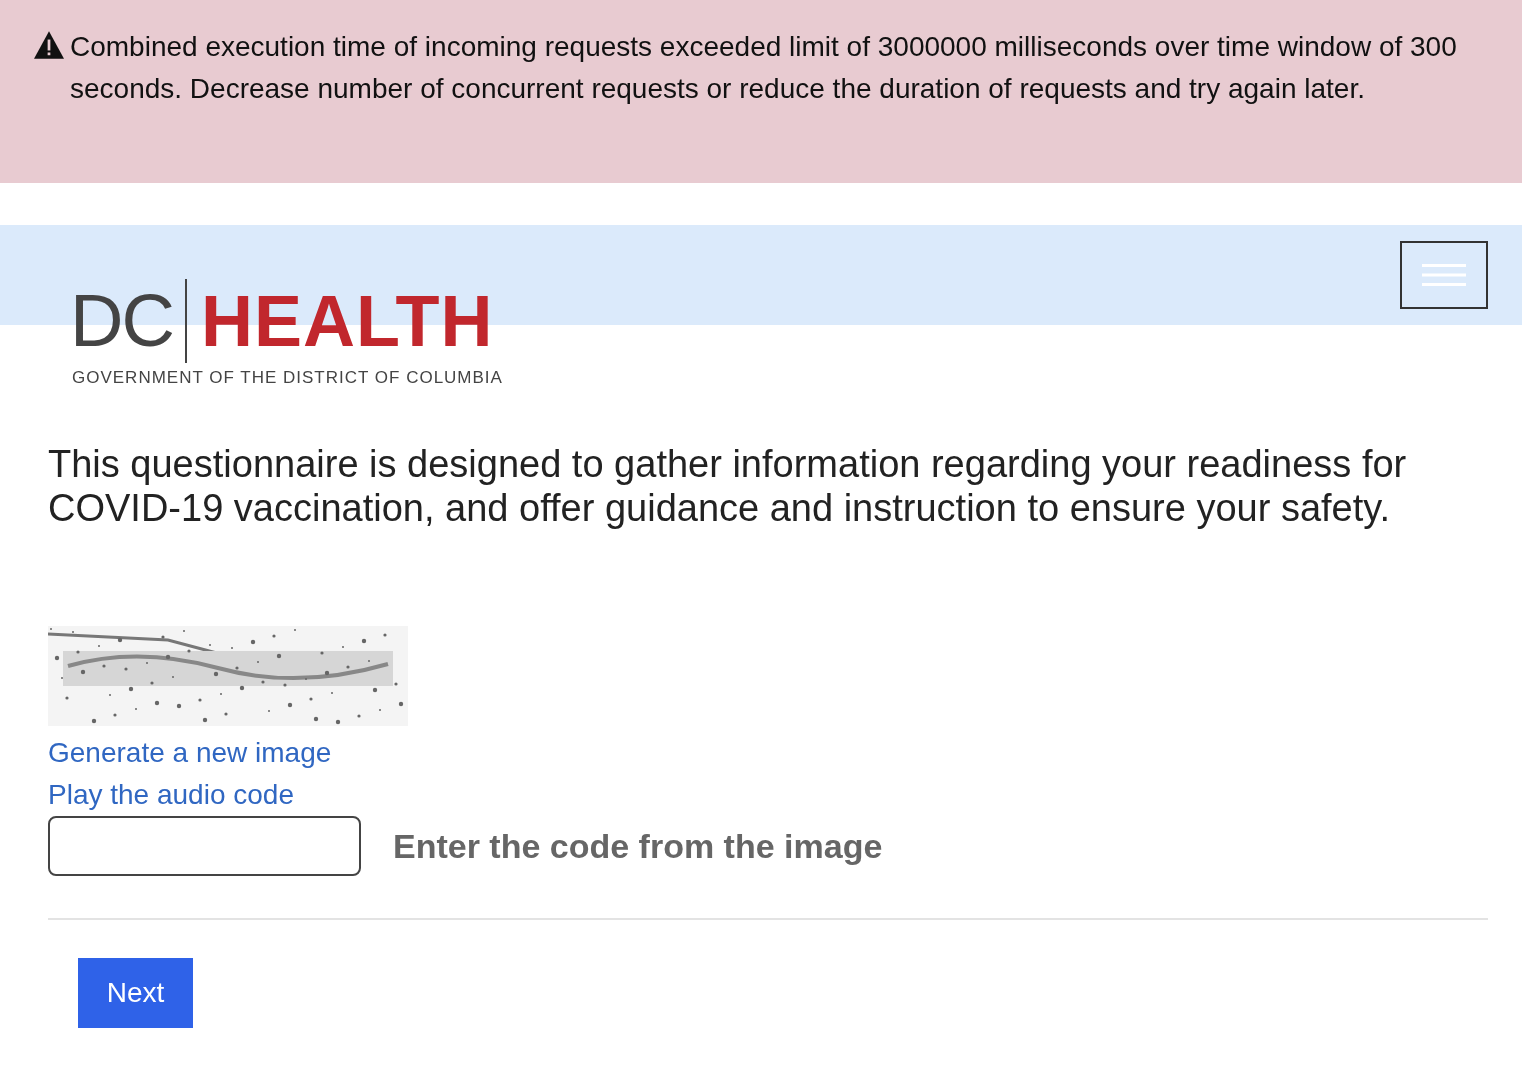 The width and height of the screenshot is (1522, 1091). What do you see at coordinates (135, 993) in the screenshot?
I see `next-button: Next` at bounding box center [135, 993].